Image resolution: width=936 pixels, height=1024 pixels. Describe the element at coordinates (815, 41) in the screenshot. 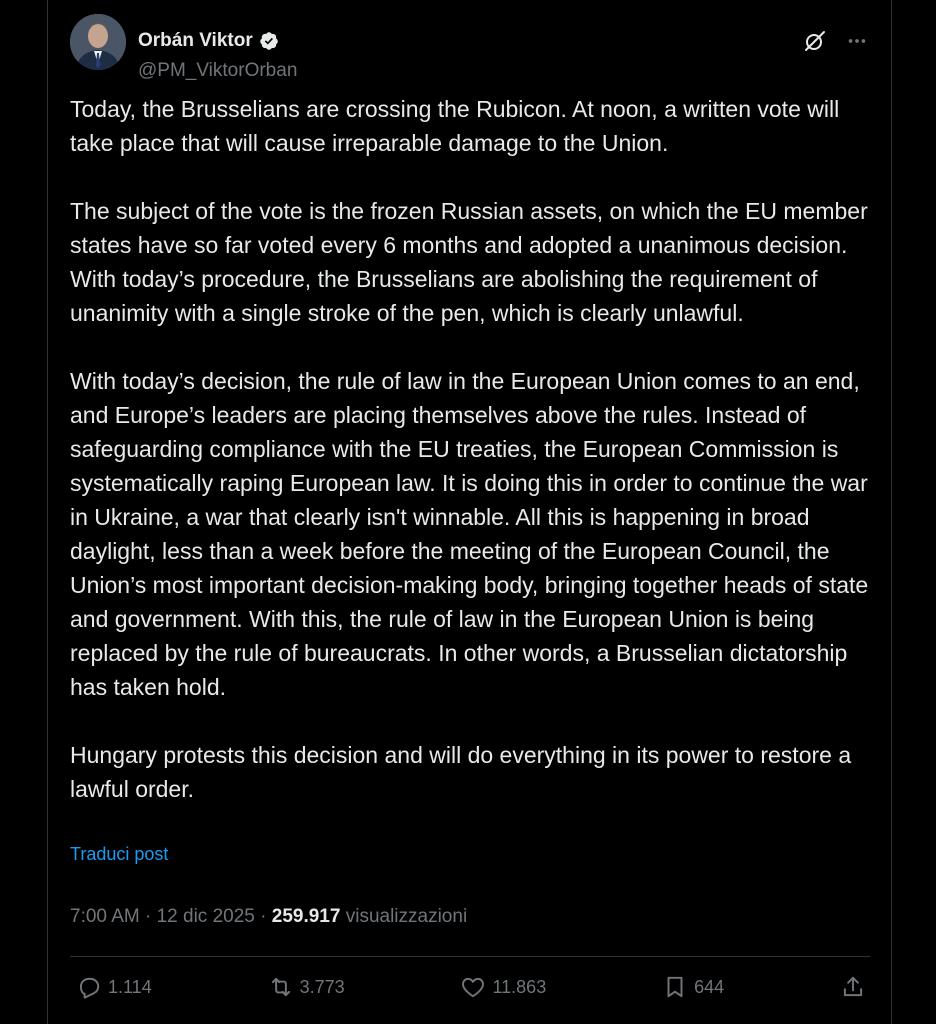

I see `grok-icon` at that location.